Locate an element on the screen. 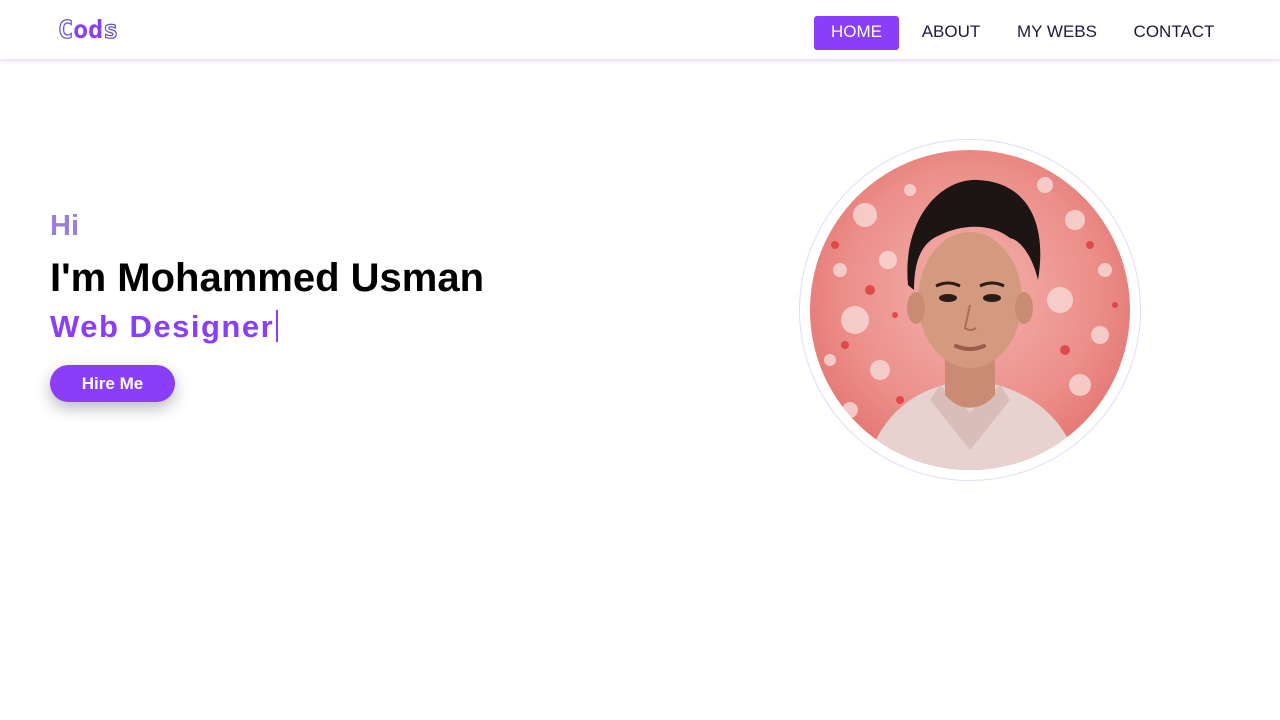  nav-link-my-webs: MY WEBS is located at coordinates (1057, 33).